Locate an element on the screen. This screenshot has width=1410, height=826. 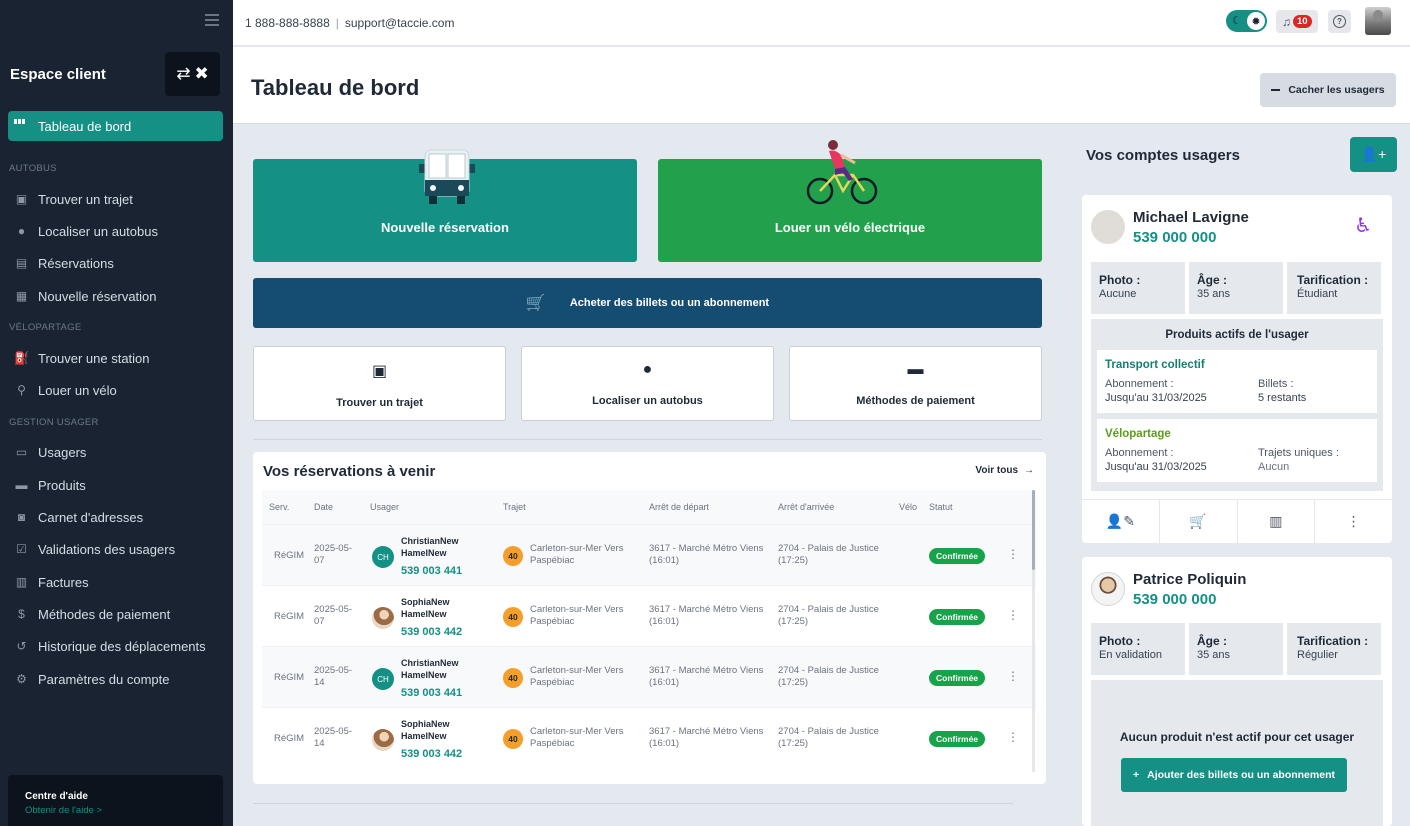
sidebar-item-find-station: ⛽ Trouver une station is located at coordinates (82, 358).